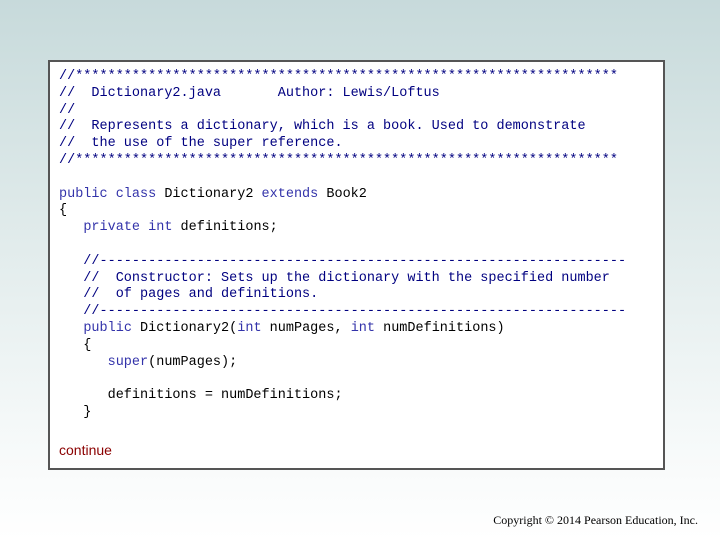  Describe the element at coordinates (213, 194) in the screenshot. I see `code-line: public class Dictionary2 extends Book2` at that location.